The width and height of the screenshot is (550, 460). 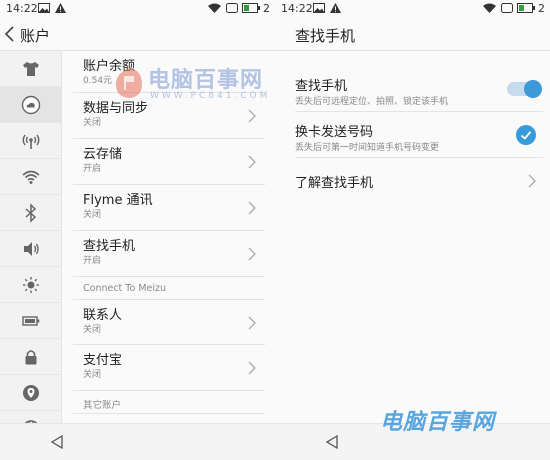 I want to click on setting-label: 换卡发送号码, so click(x=334, y=132).